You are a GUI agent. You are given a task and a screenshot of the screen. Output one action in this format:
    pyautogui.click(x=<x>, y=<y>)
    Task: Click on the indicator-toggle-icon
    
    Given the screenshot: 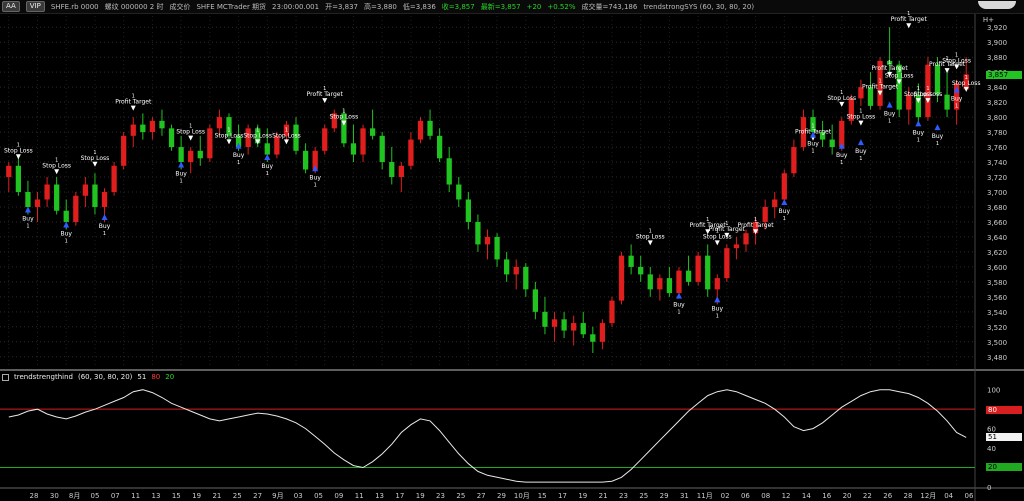 What is the action you would take?
    pyautogui.click(x=5, y=377)
    